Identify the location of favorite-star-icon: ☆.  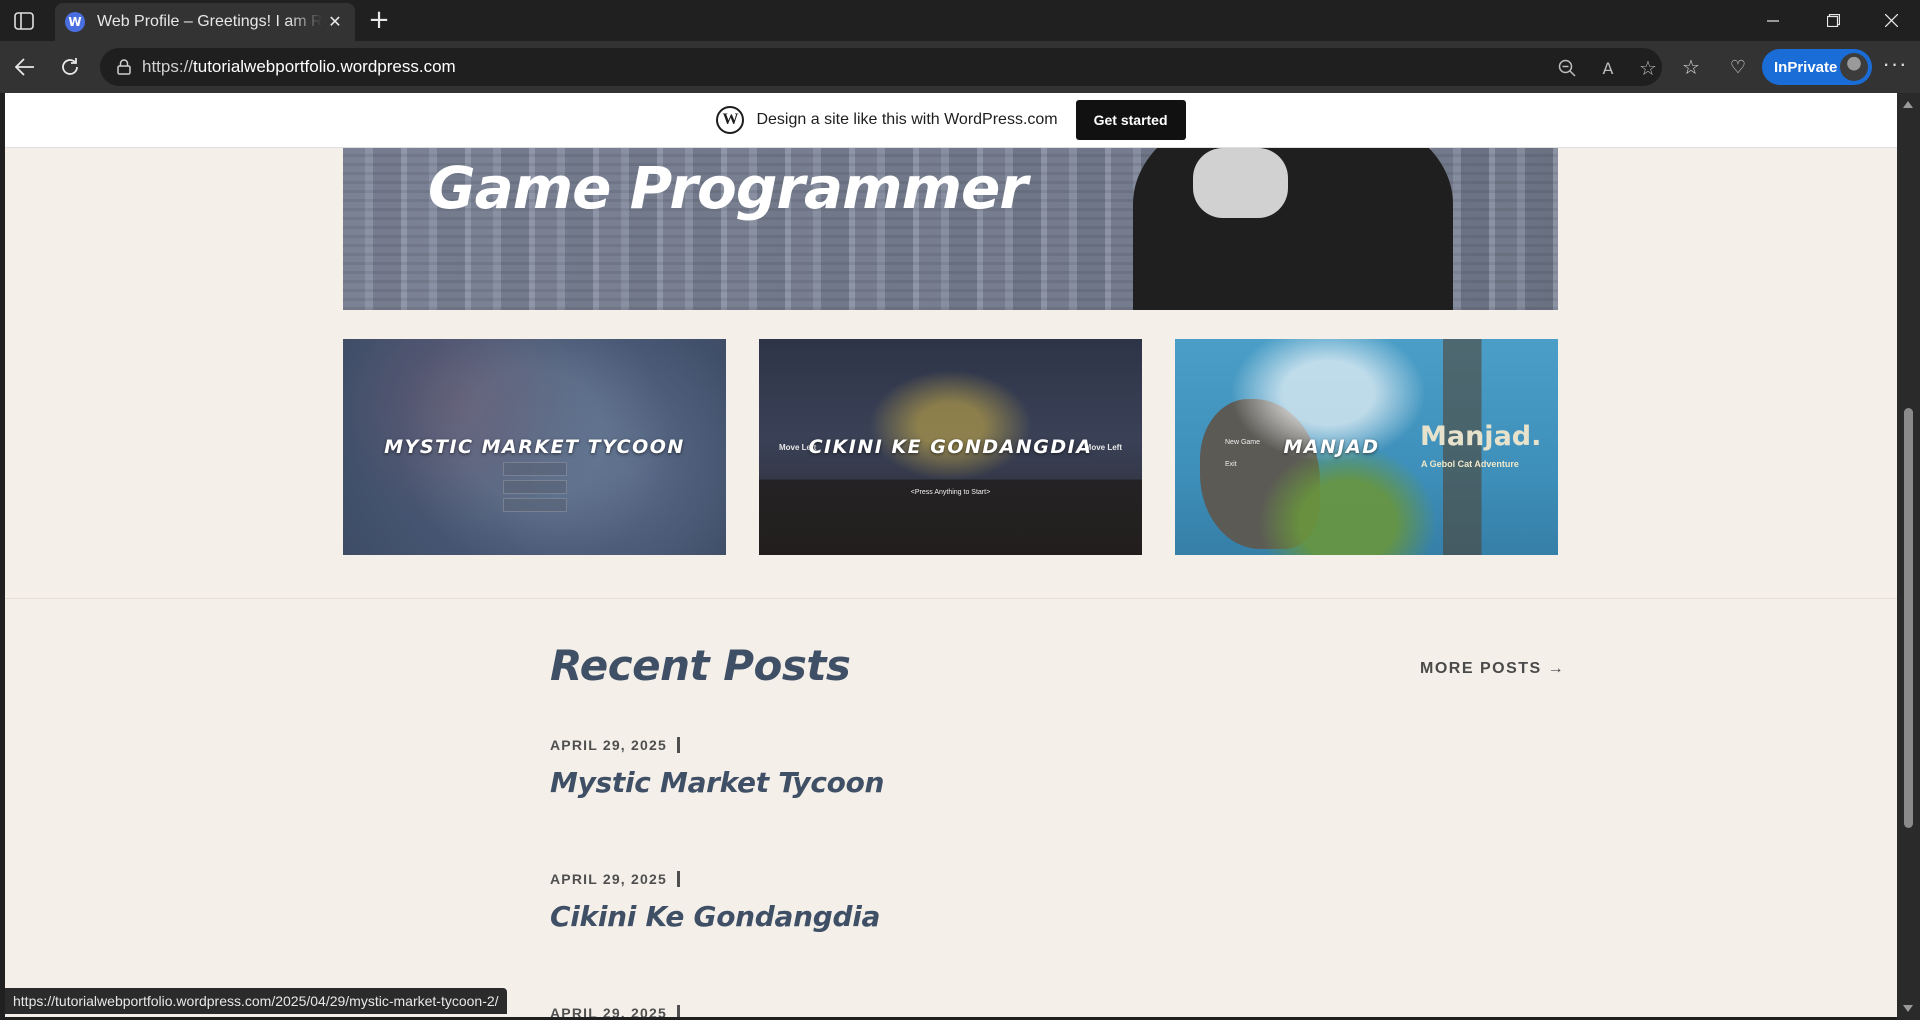
(1648, 68).